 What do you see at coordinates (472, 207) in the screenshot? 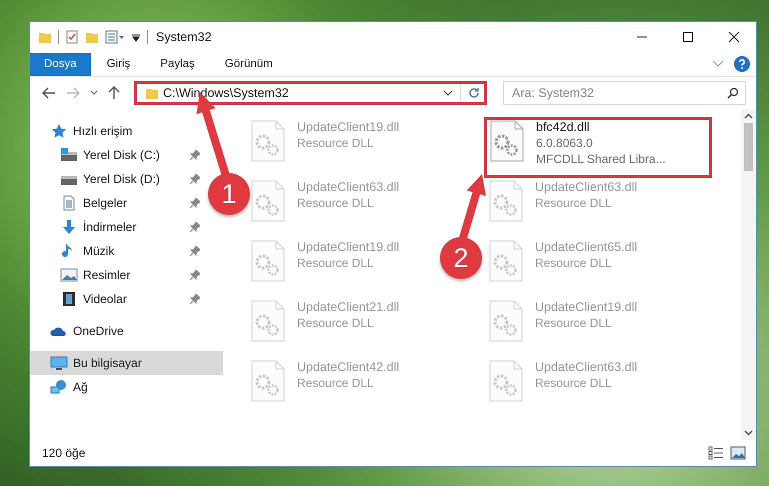
I see `pointer-arrow` at bounding box center [472, 207].